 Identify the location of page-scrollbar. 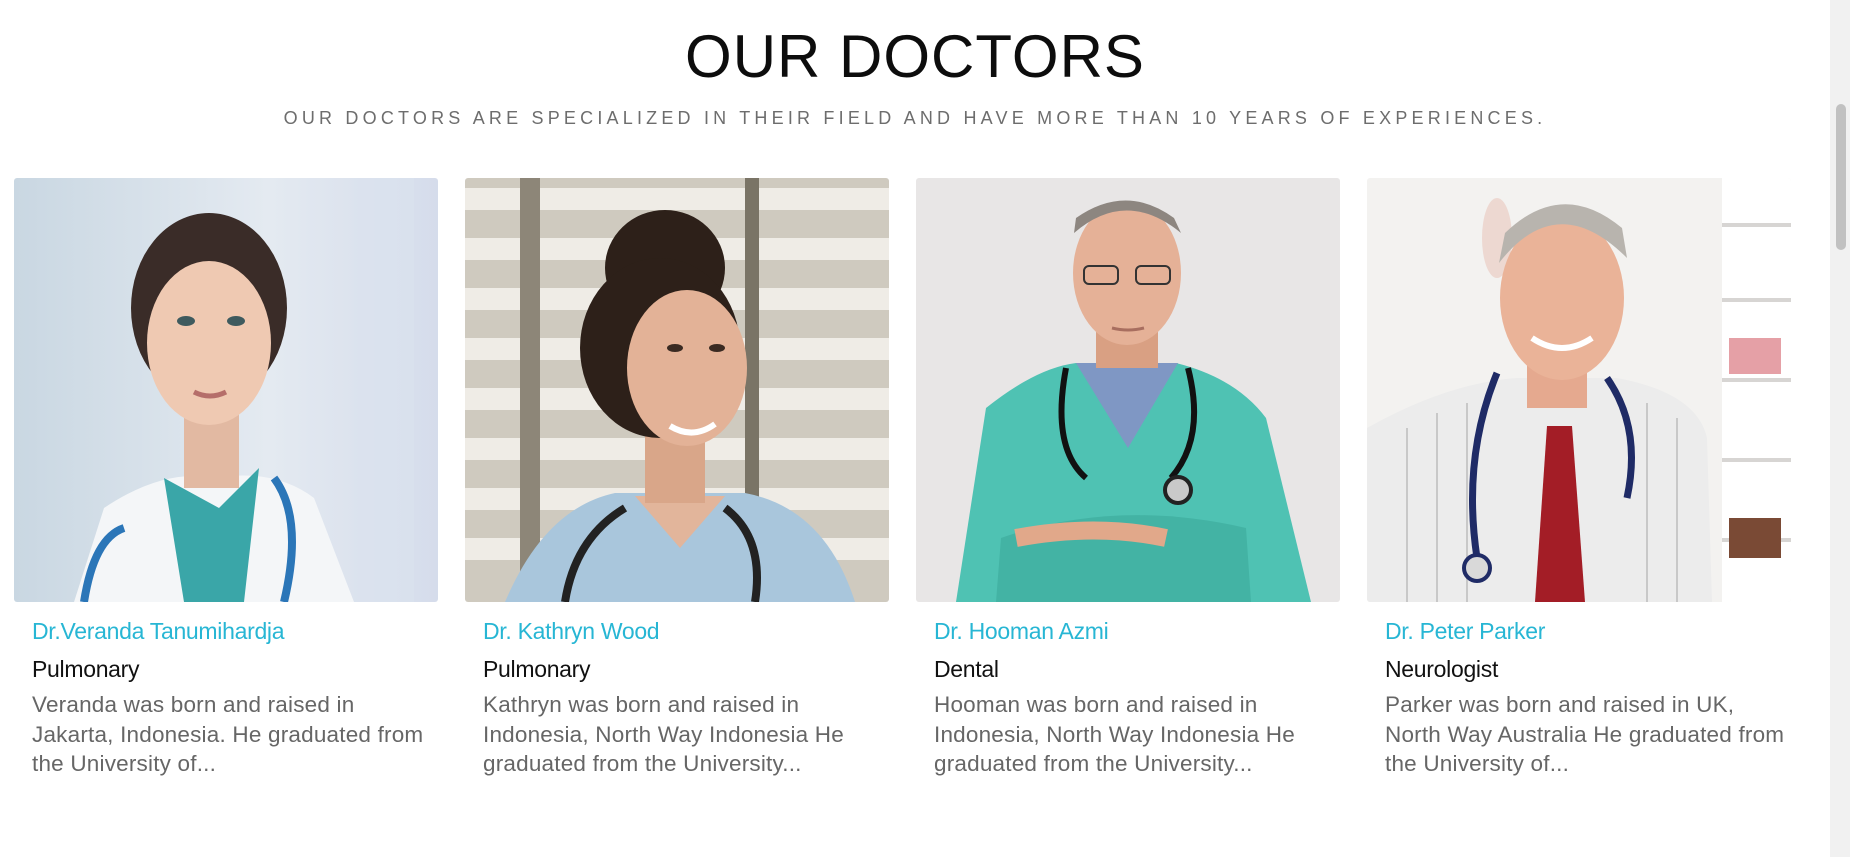
(1840, 428).